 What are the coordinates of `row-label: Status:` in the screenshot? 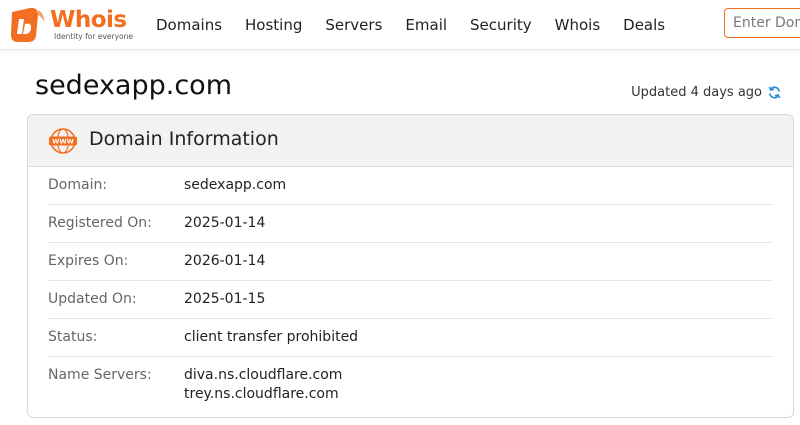 It's located at (73, 337).